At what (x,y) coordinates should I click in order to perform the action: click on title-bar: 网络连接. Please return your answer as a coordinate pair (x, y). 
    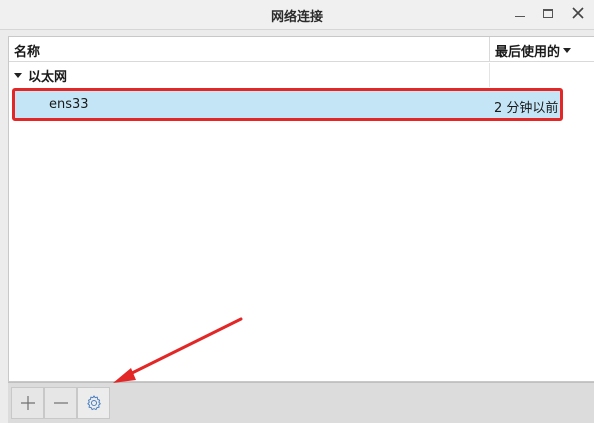
    Looking at the image, I should click on (297, 15).